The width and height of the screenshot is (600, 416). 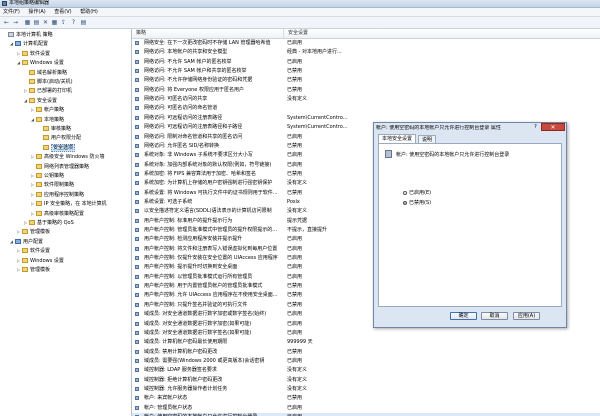 I want to click on forward-icon: →, so click(x=15, y=22).